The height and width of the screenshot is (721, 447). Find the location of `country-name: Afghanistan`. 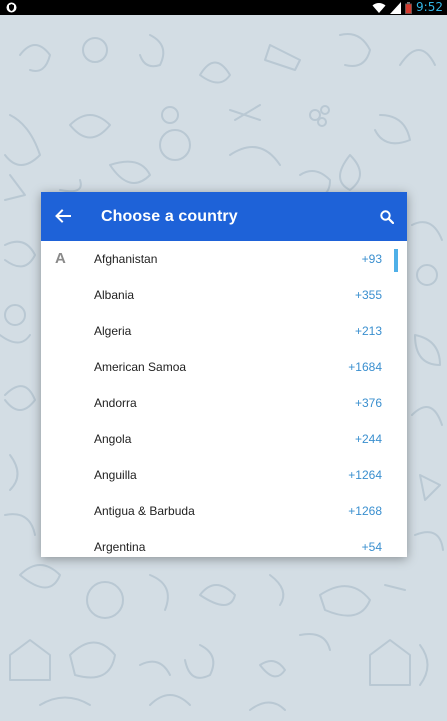

country-name: Afghanistan is located at coordinates (126, 259).